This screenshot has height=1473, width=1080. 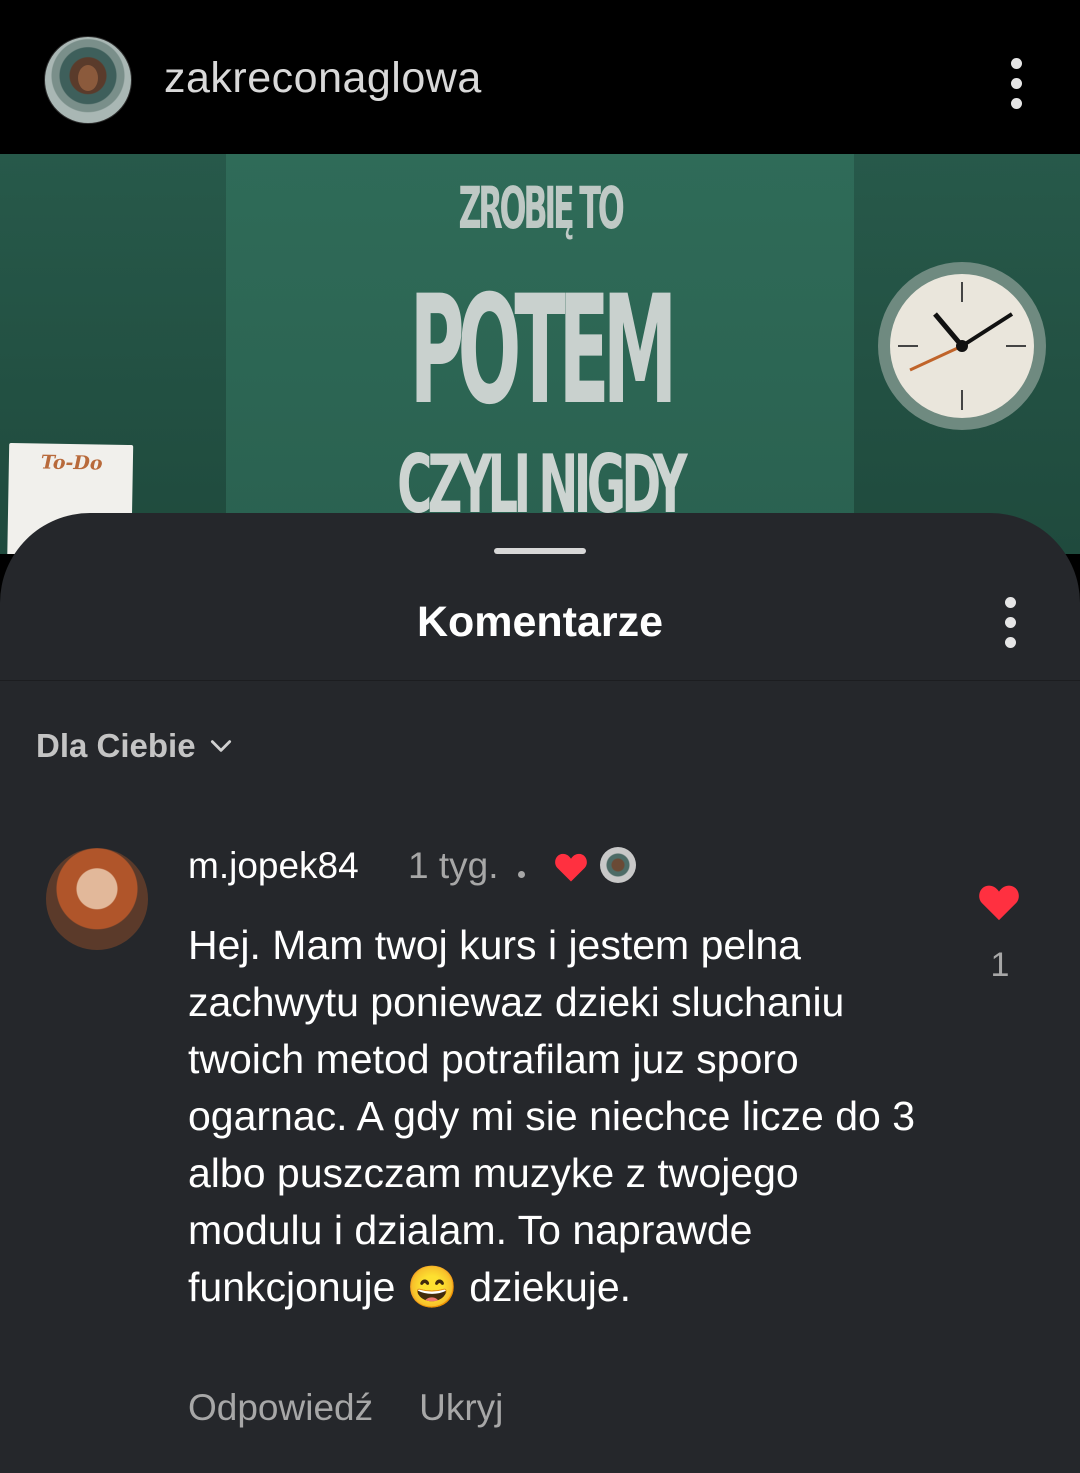 What do you see at coordinates (97, 899) in the screenshot?
I see `commenter-avatar` at bounding box center [97, 899].